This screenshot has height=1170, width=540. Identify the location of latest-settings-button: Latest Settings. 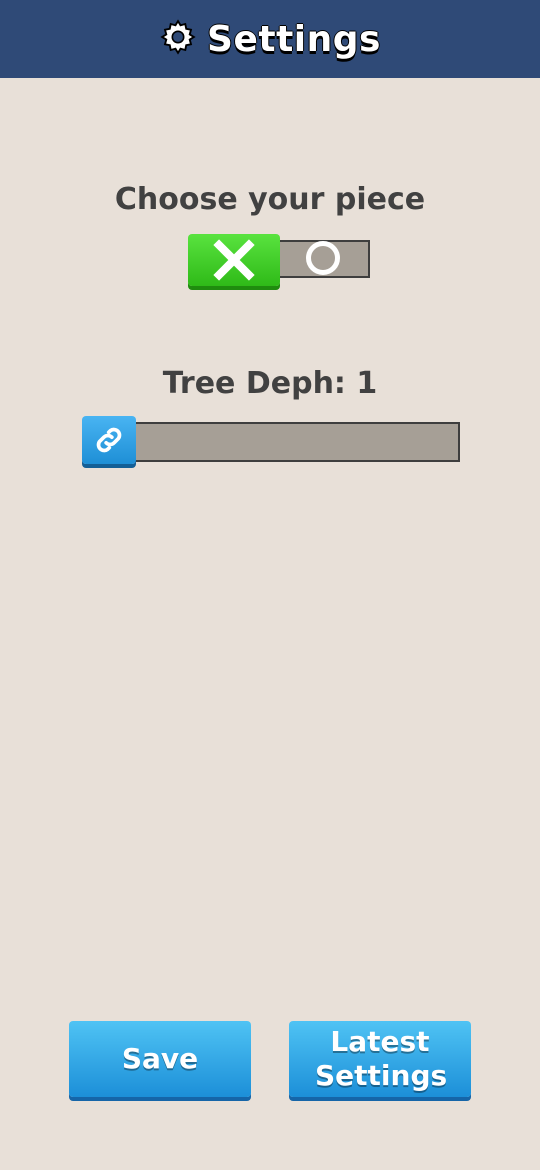
(380, 1059).